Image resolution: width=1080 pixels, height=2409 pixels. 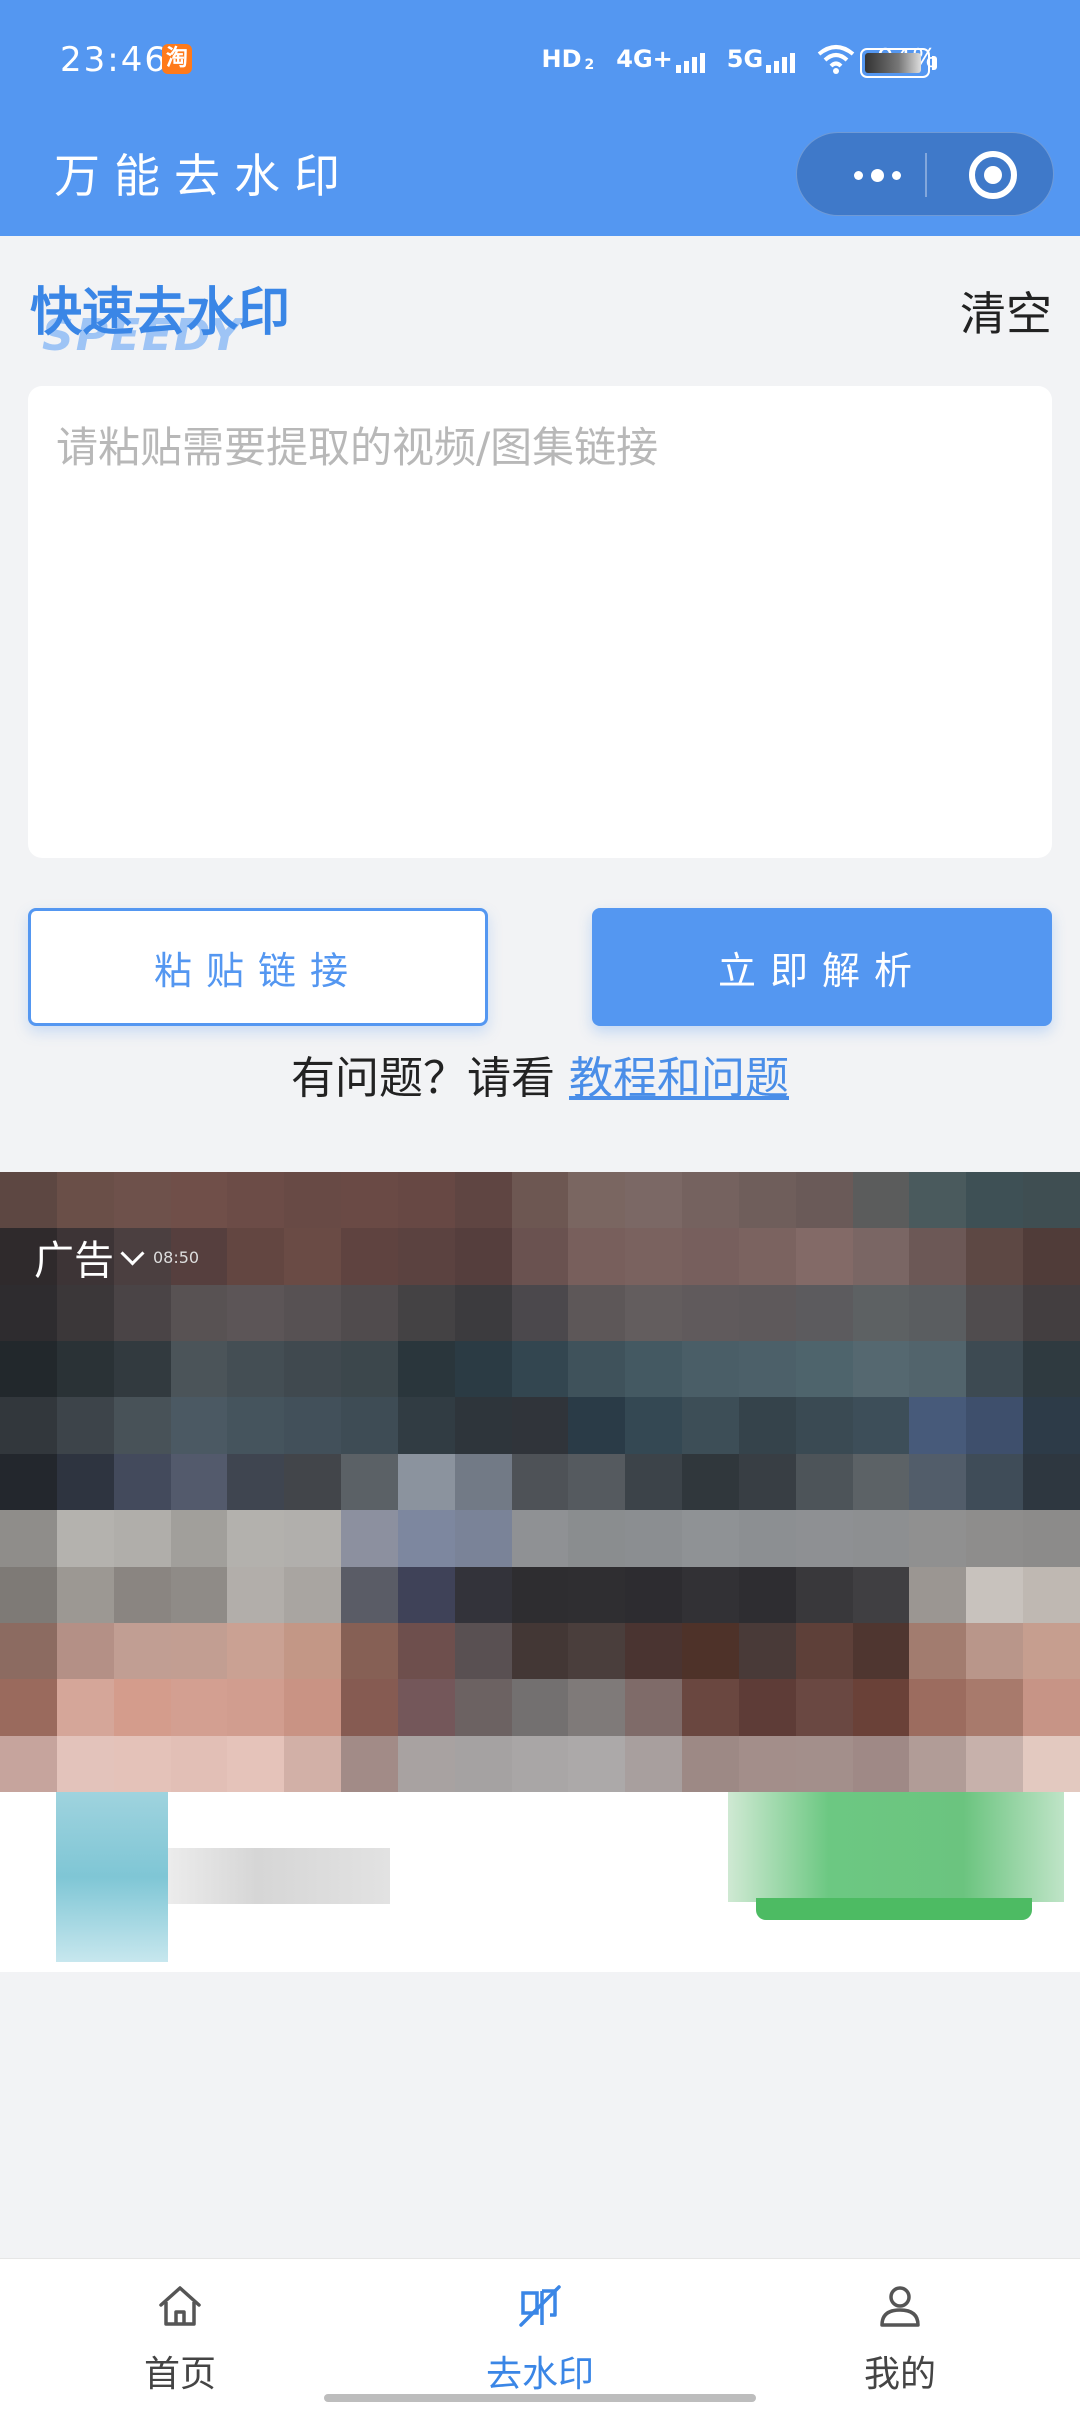 What do you see at coordinates (561, 59) in the screenshot?
I see `hd-label: HD` at bounding box center [561, 59].